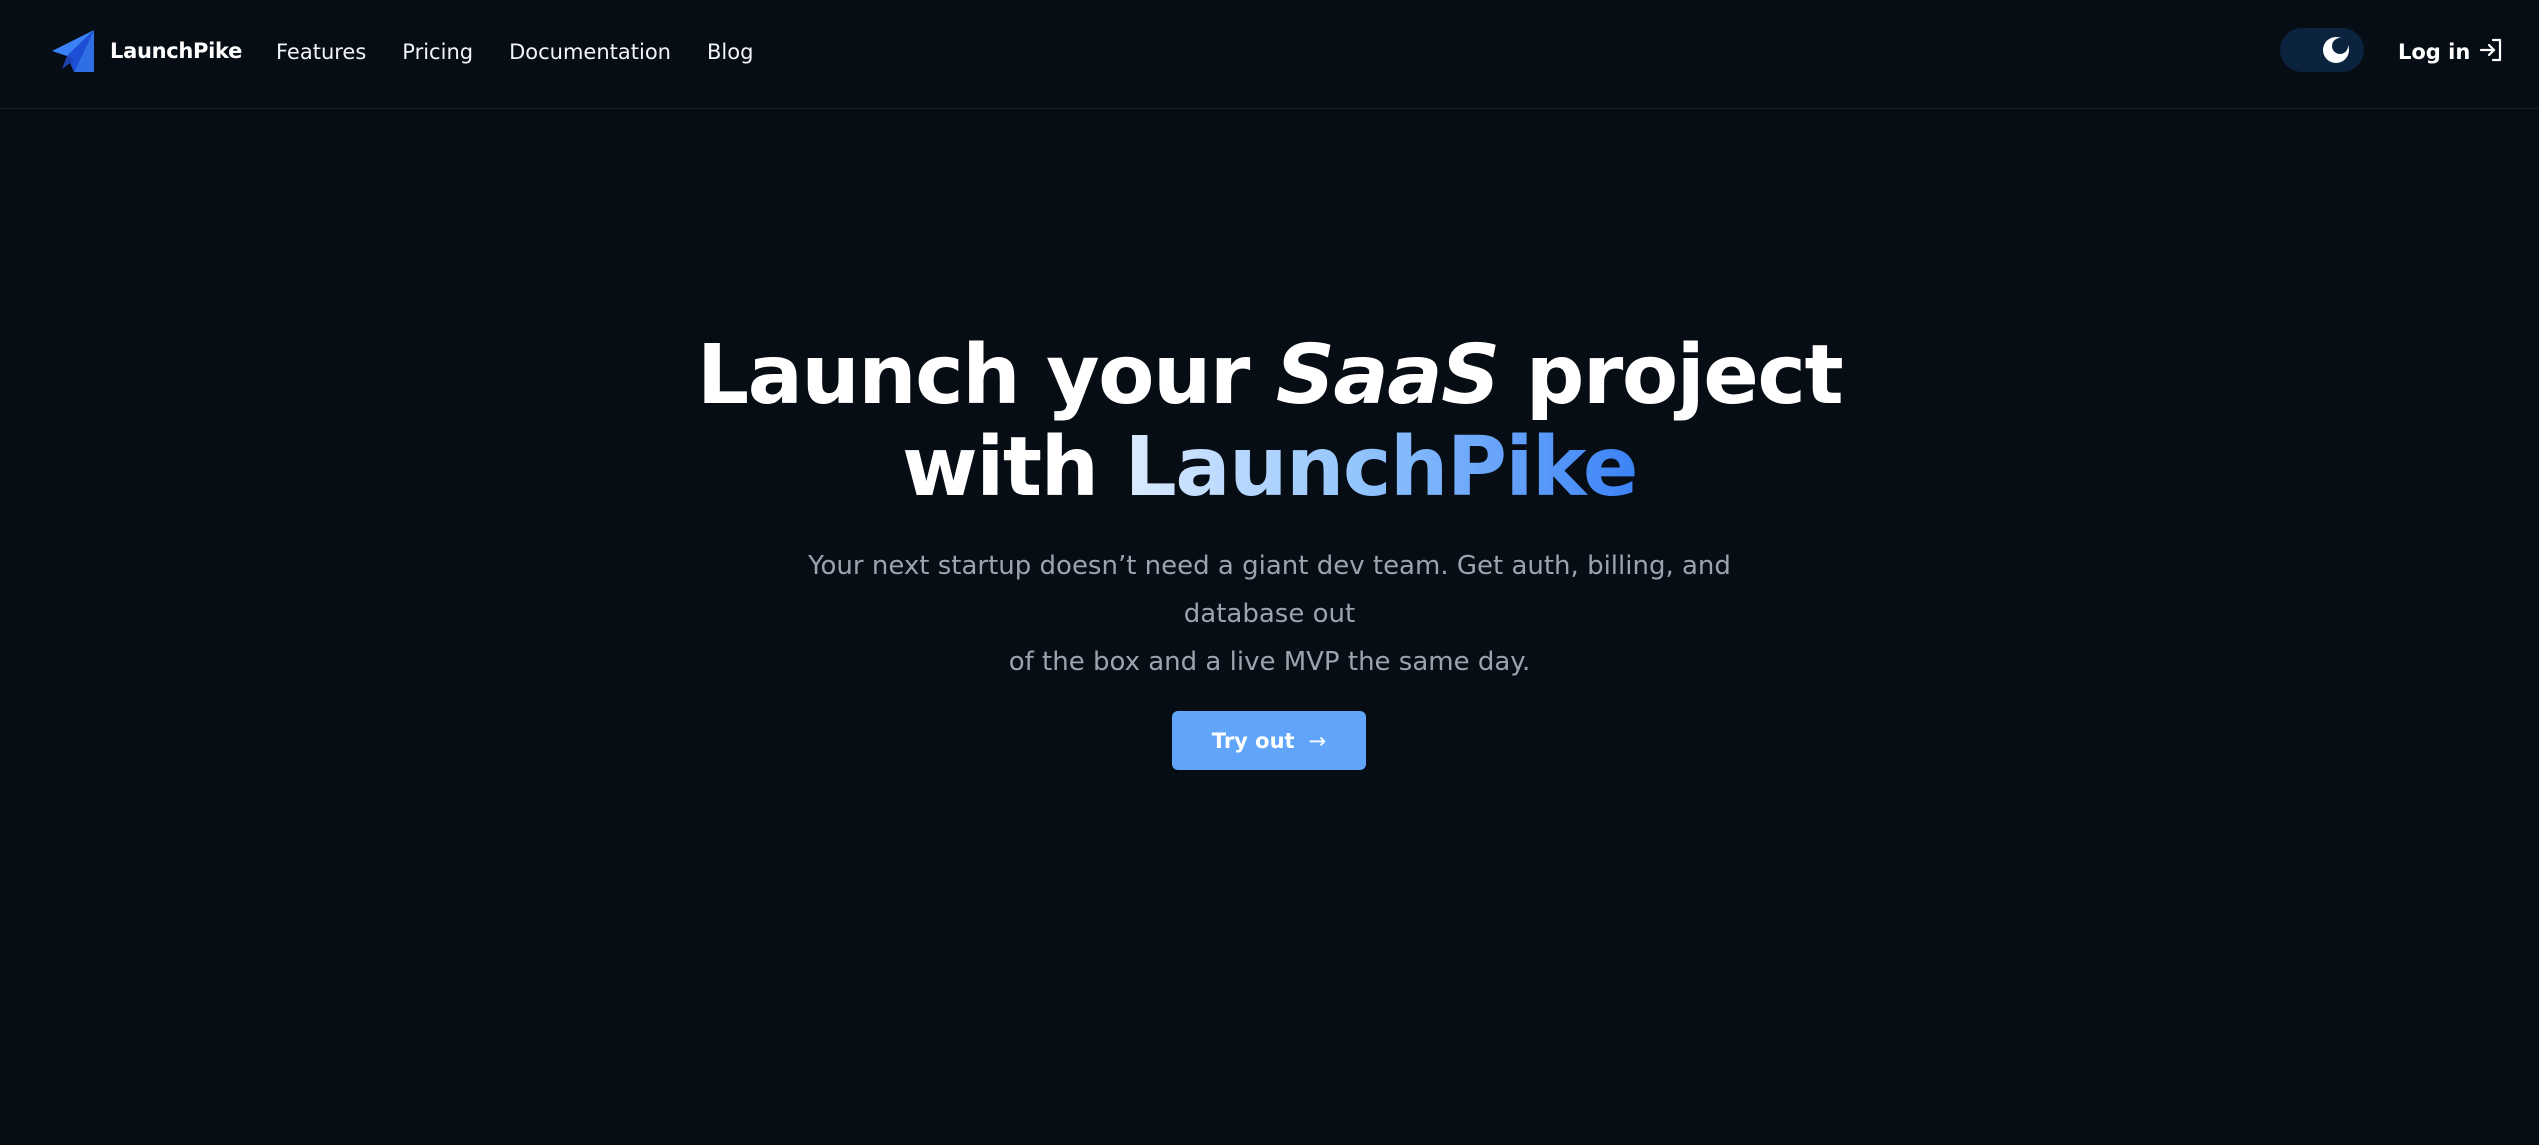 The image size is (2539, 1145). What do you see at coordinates (321, 52) in the screenshot?
I see `nav-link-features: Features` at bounding box center [321, 52].